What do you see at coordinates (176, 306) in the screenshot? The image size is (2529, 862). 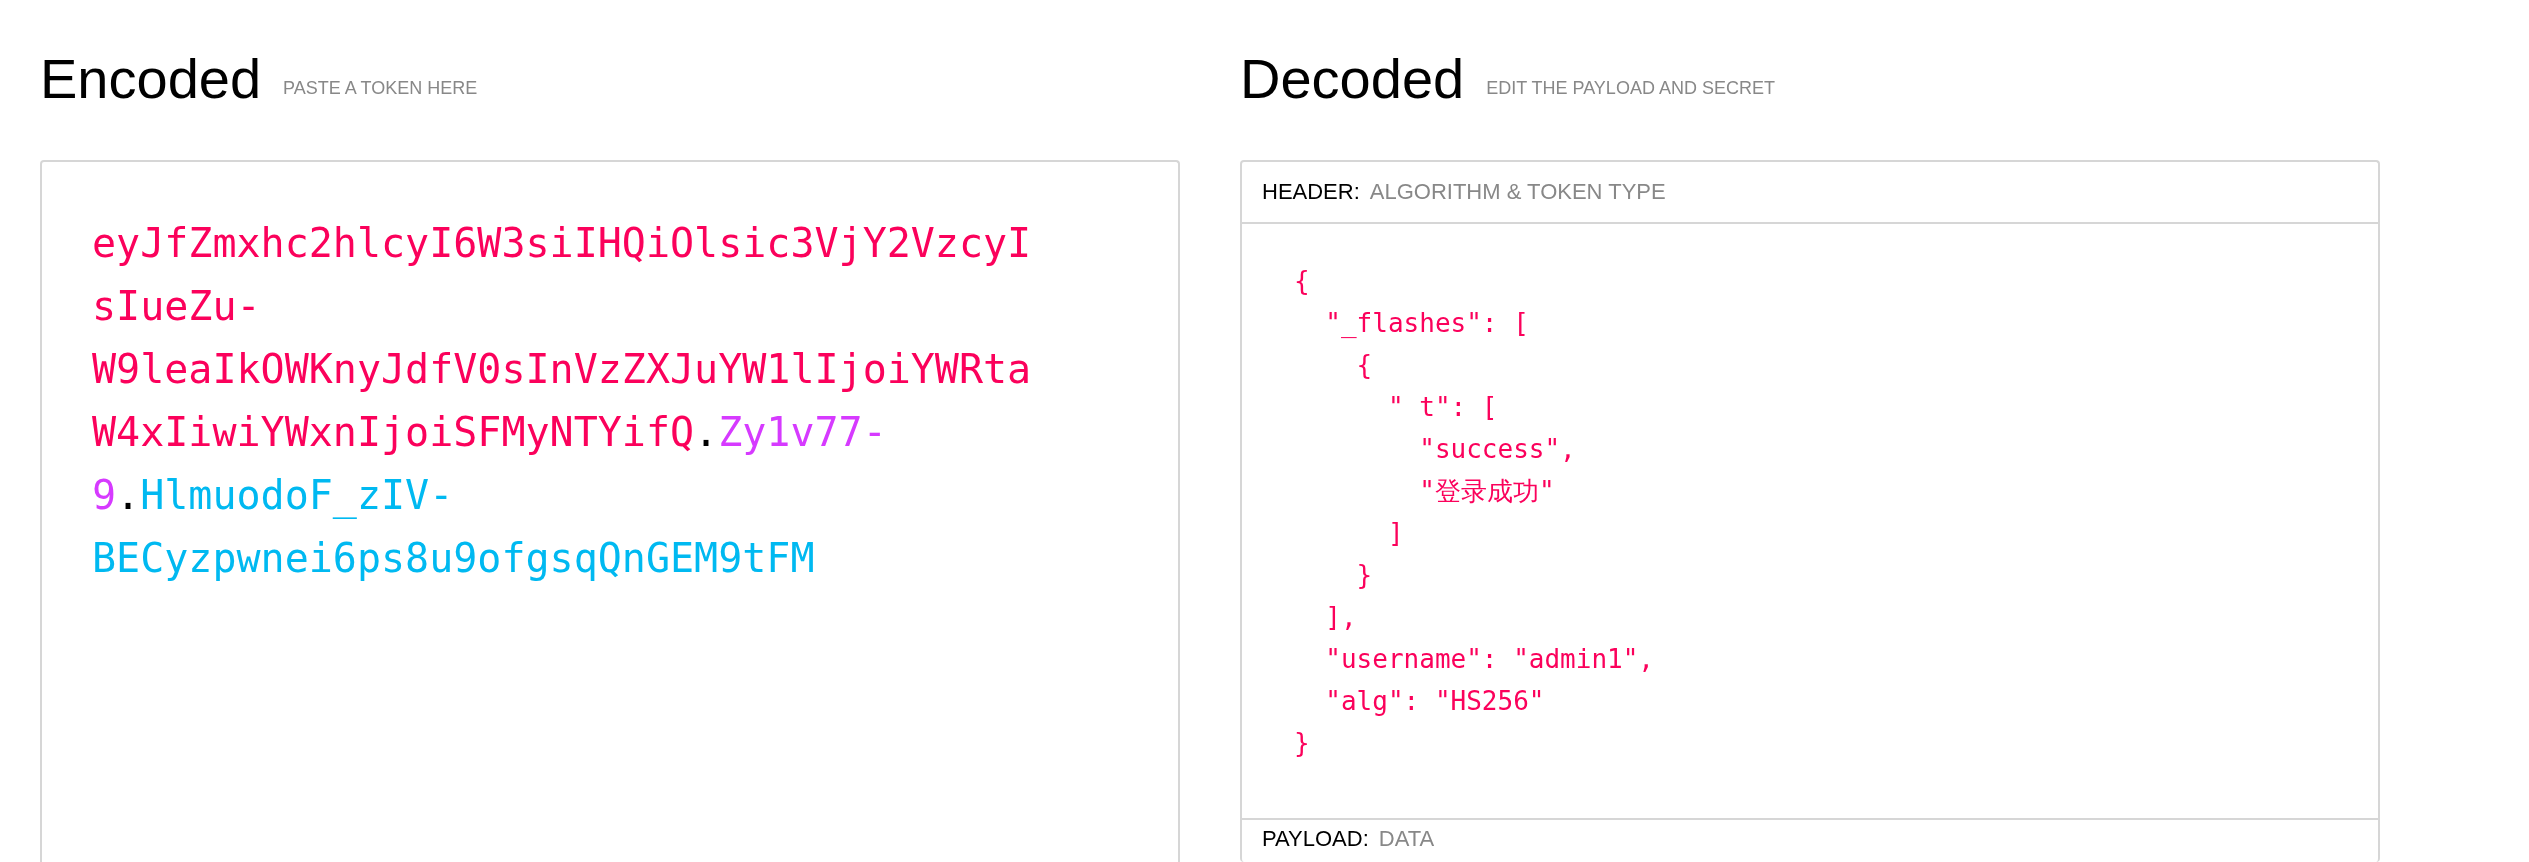 I see `token-text: sIueZu-` at bounding box center [176, 306].